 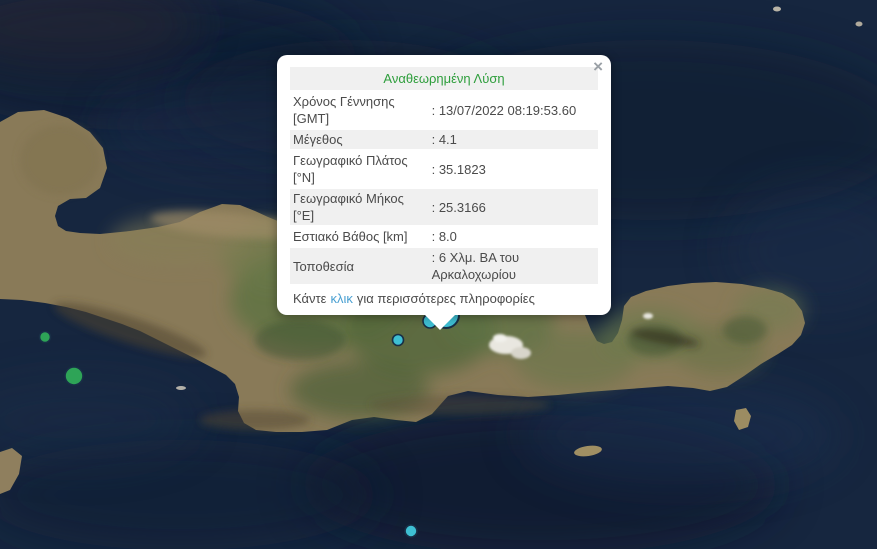 I want to click on close-icon: ×, so click(x=598, y=66).